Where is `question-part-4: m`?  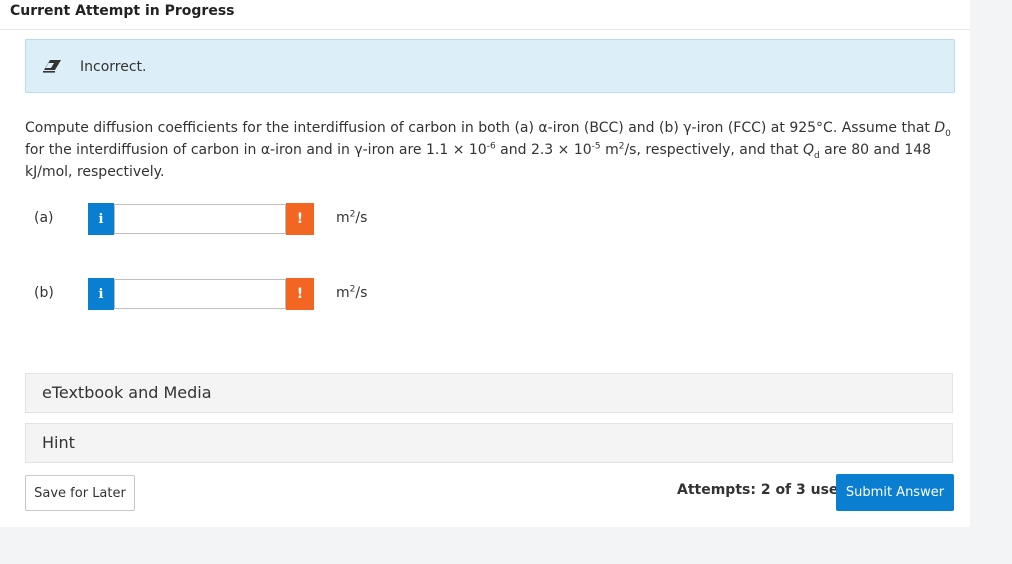
question-part-4: m is located at coordinates (609, 150).